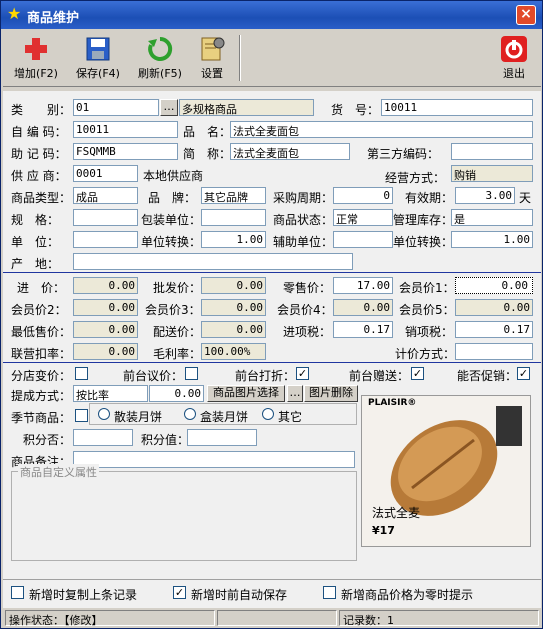  What do you see at coordinates (104, 414) in the screenshot?
I see `season-radio-bulk` at bounding box center [104, 414].